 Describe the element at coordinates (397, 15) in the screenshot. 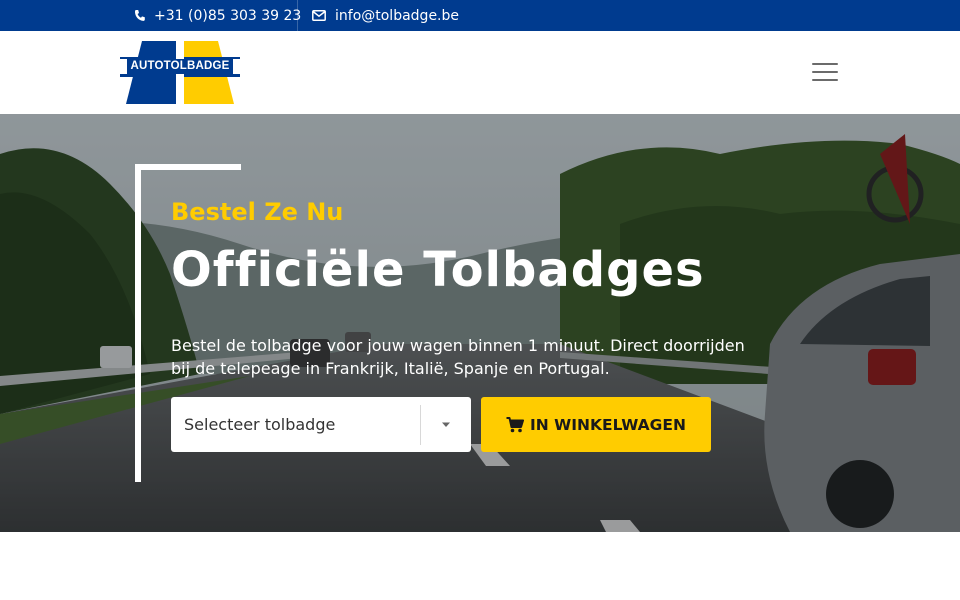

I see `email-address: info@tolbadge.be` at that location.